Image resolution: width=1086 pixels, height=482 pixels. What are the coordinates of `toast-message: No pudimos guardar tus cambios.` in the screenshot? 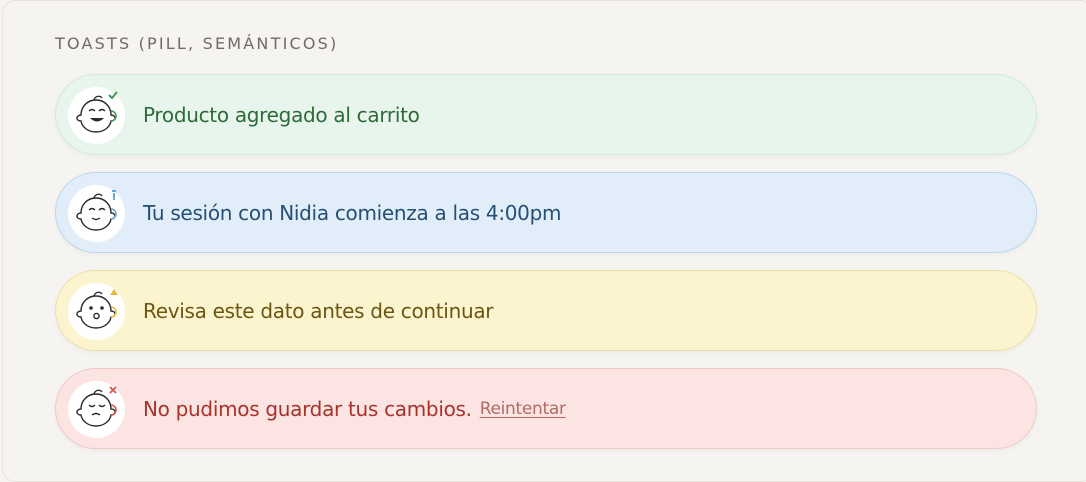 It's located at (307, 408).